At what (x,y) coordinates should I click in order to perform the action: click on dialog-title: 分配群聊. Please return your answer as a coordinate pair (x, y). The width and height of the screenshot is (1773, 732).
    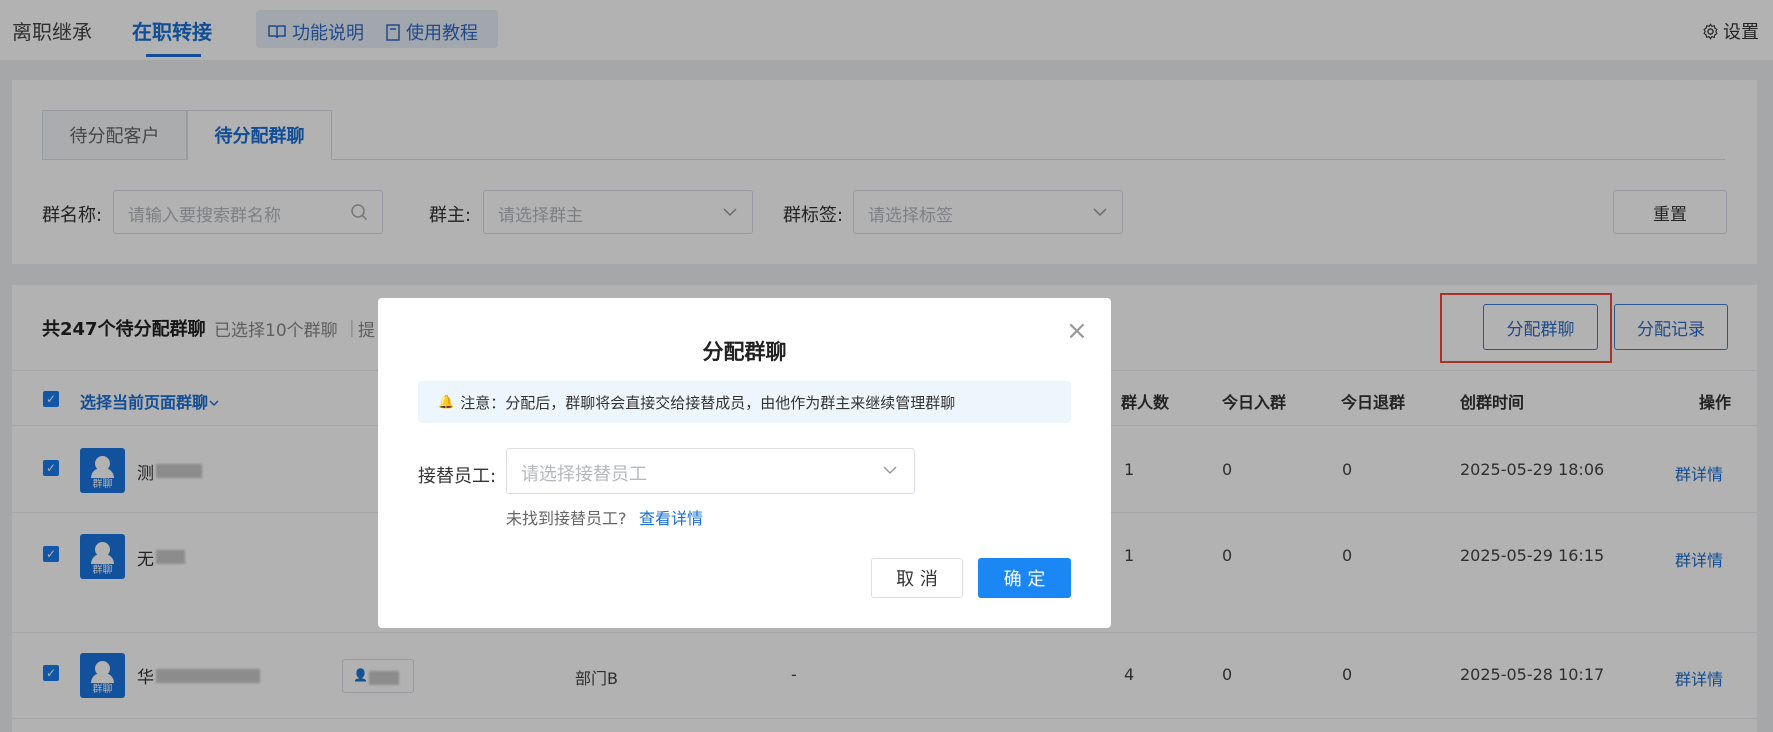
    Looking at the image, I should click on (744, 352).